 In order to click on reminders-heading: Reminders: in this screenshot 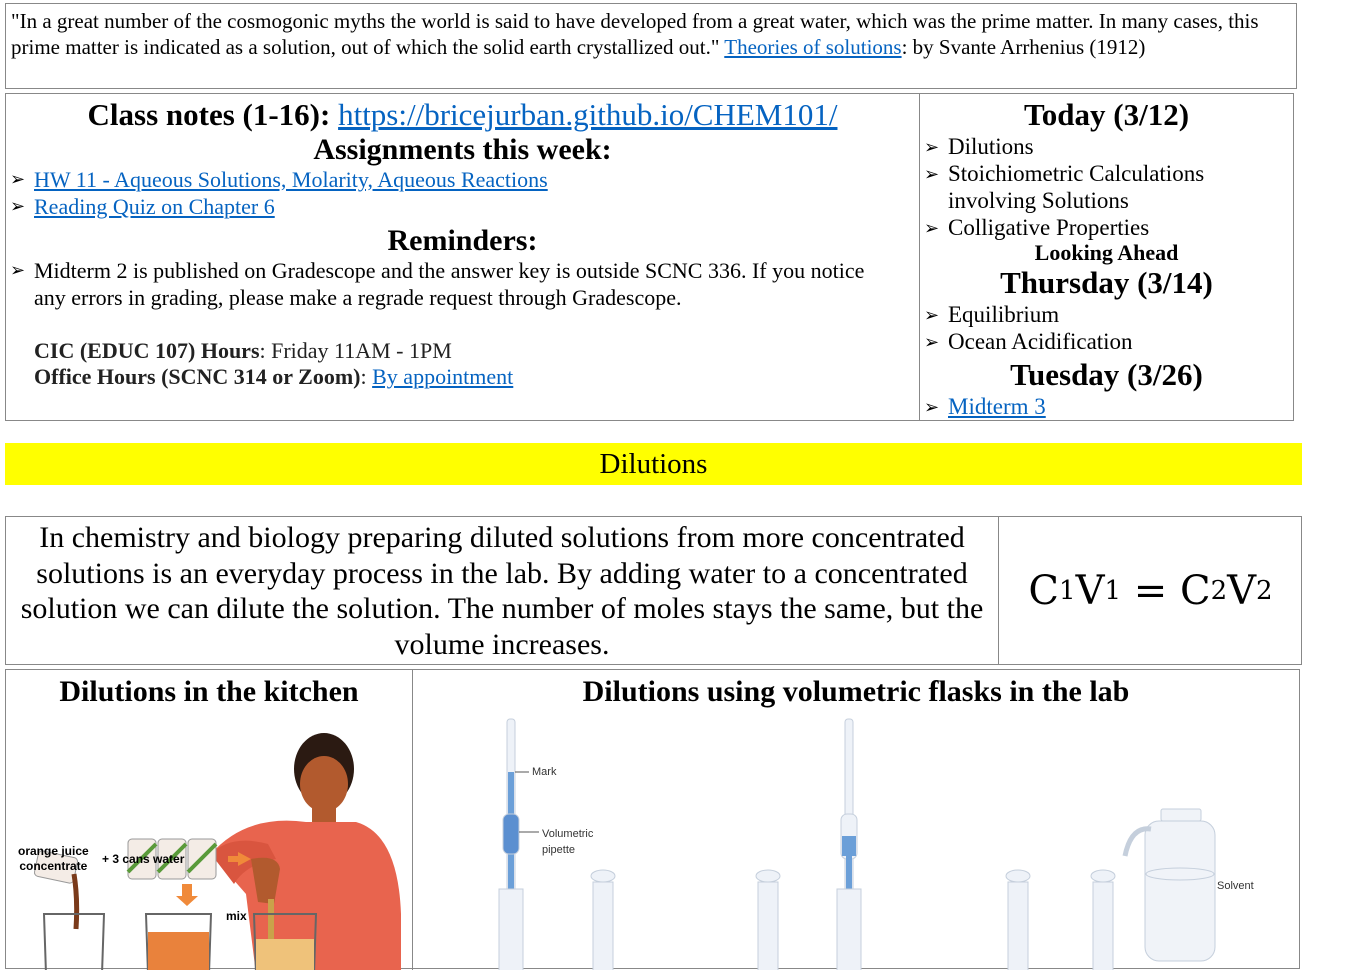, I will do `click(462, 240)`.